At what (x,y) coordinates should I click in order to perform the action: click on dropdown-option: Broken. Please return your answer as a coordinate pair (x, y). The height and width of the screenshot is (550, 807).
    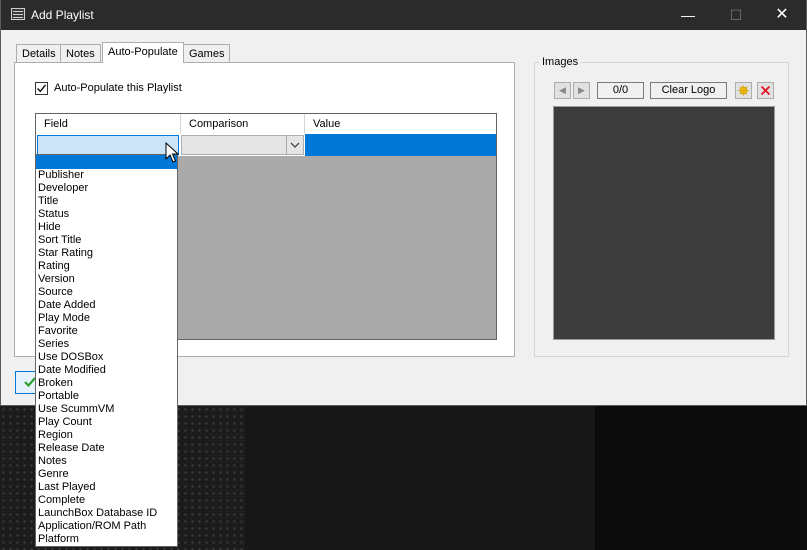
    Looking at the image, I should click on (106, 383).